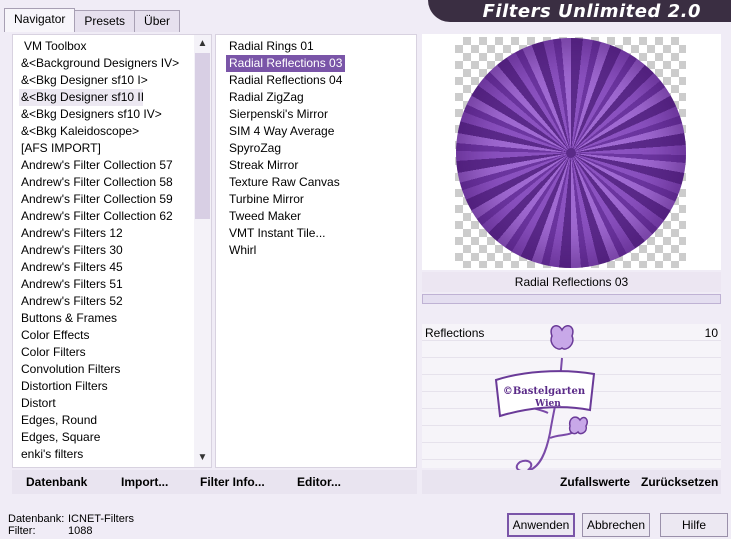 The image size is (731, 539). What do you see at coordinates (266, 199) in the screenshot?
I see `filter-item: Turbine Mirror` at bounding box center [266, 199].